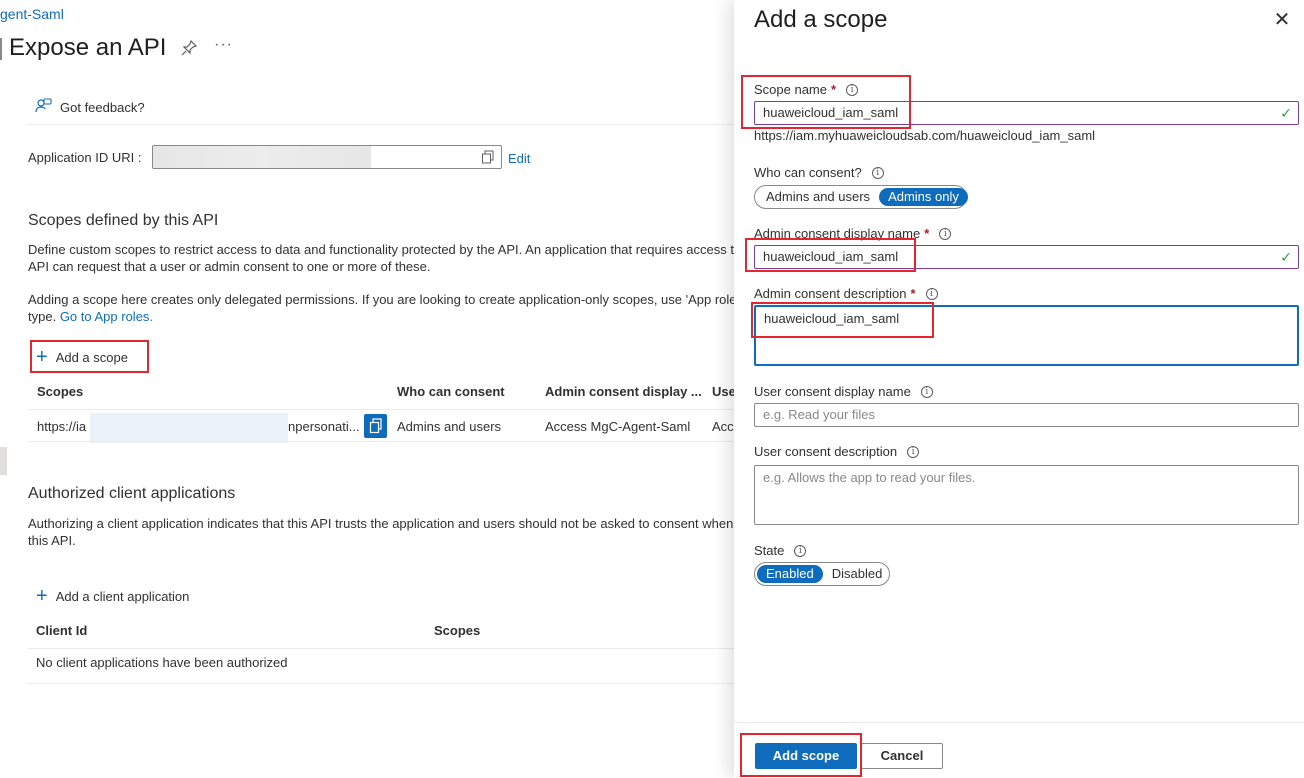 This screenshot has width=1304, height=778. Describe the element at coordinates (832, 391) in the screenshot. I see `label-text: User consent display name` at that location.